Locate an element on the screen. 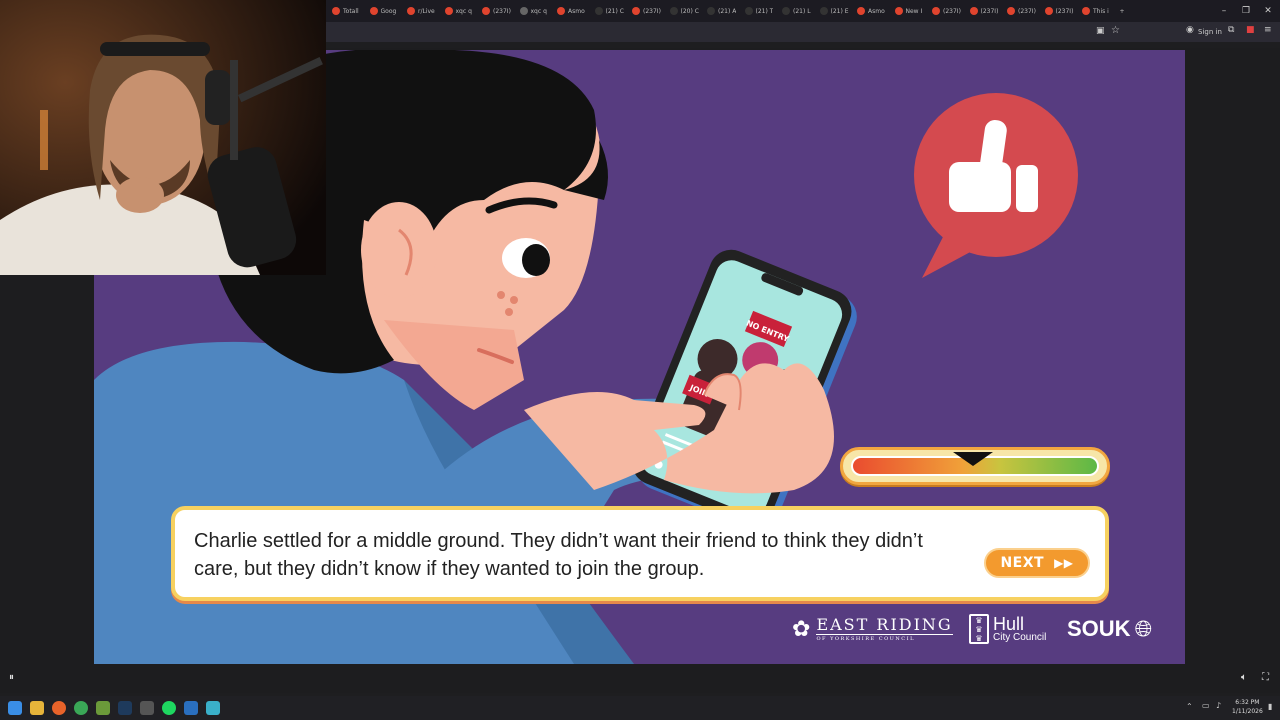 The width and height of the screenshot is (1280, 720). browser-tab: This i is located at coordinates (1095, 11).